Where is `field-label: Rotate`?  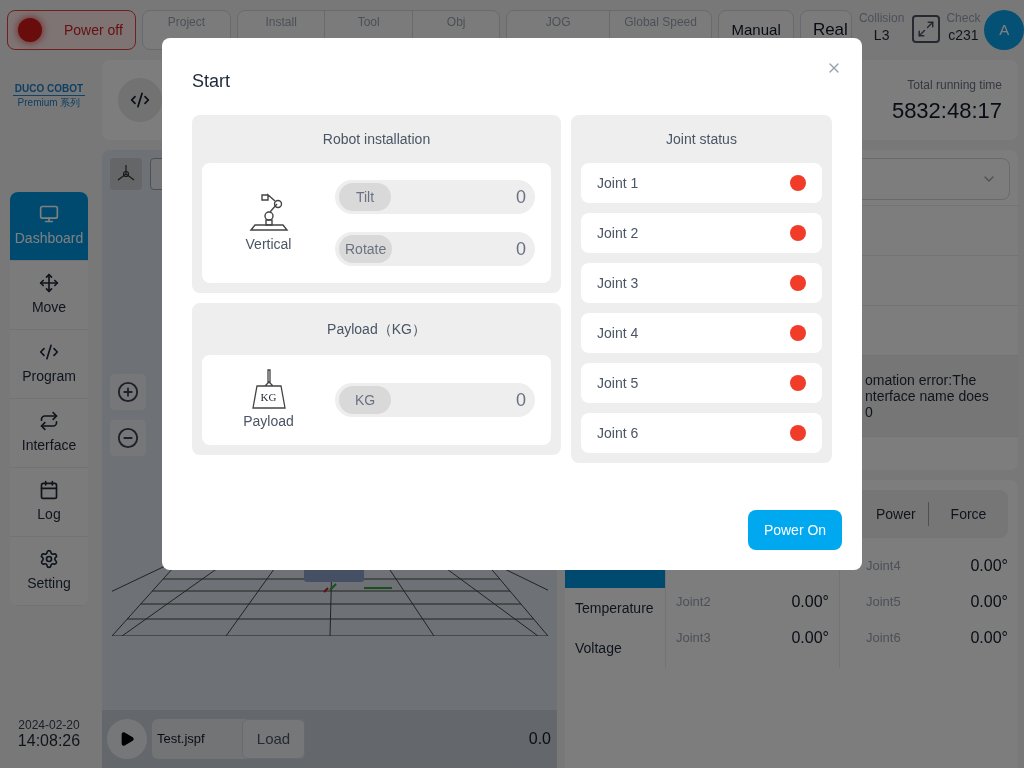 field-label: Rotate is located at coordinates (366, 249).